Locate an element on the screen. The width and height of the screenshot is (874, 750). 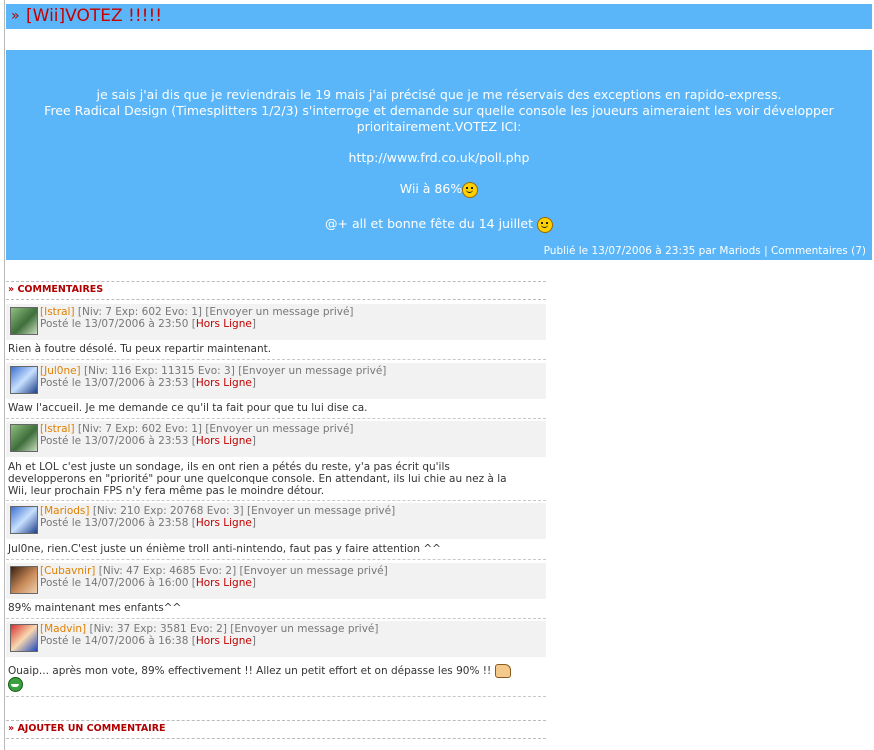
comment-username: [Cubavnir] is located at coordinates (67, 571).